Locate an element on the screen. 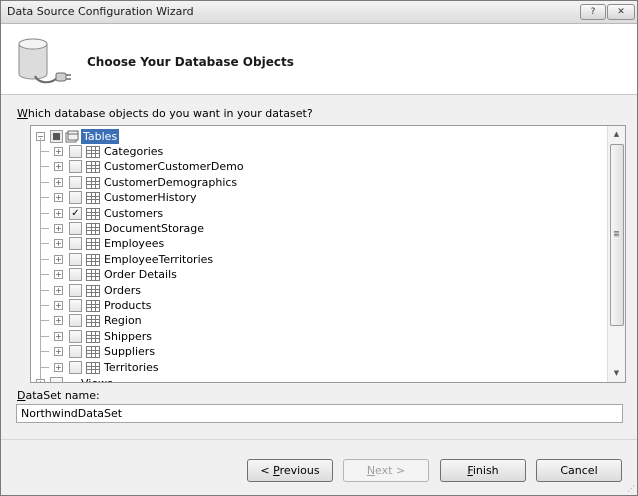 The image size is (638, 496). dataset-name-label: DataSet name: is located at coordinates (58, 395).